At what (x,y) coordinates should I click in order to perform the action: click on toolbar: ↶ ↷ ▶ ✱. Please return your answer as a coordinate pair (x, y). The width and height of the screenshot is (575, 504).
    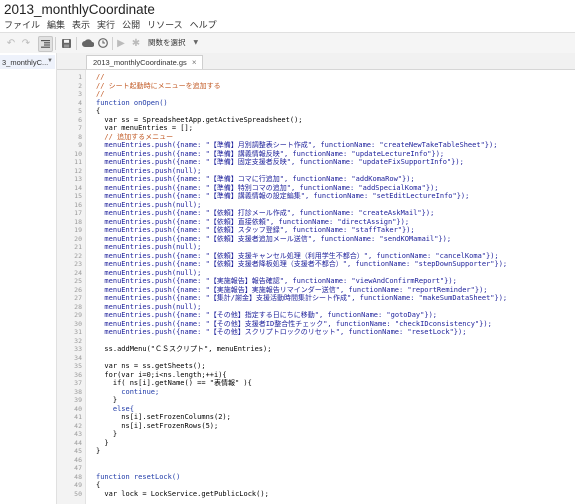
    Looking at the image, I should click on (287, 43).